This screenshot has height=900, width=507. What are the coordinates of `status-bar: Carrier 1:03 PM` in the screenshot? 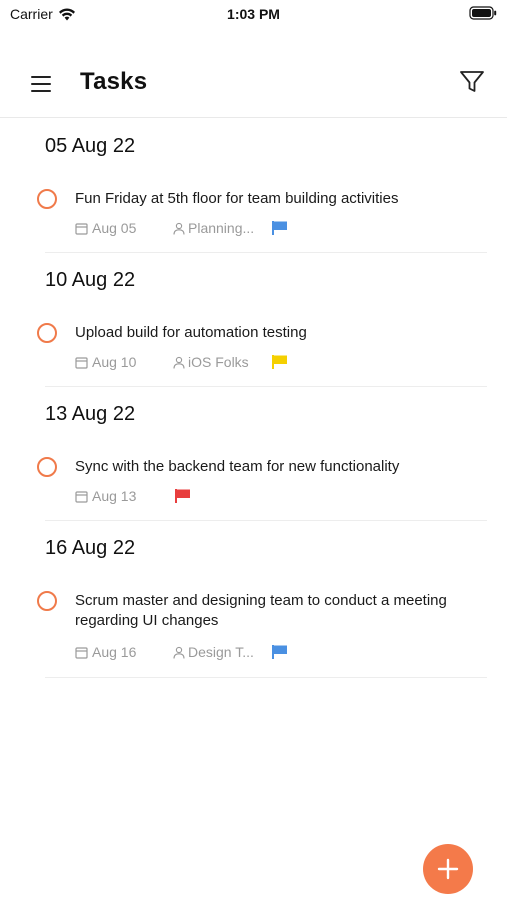 It's located at (253, 14).